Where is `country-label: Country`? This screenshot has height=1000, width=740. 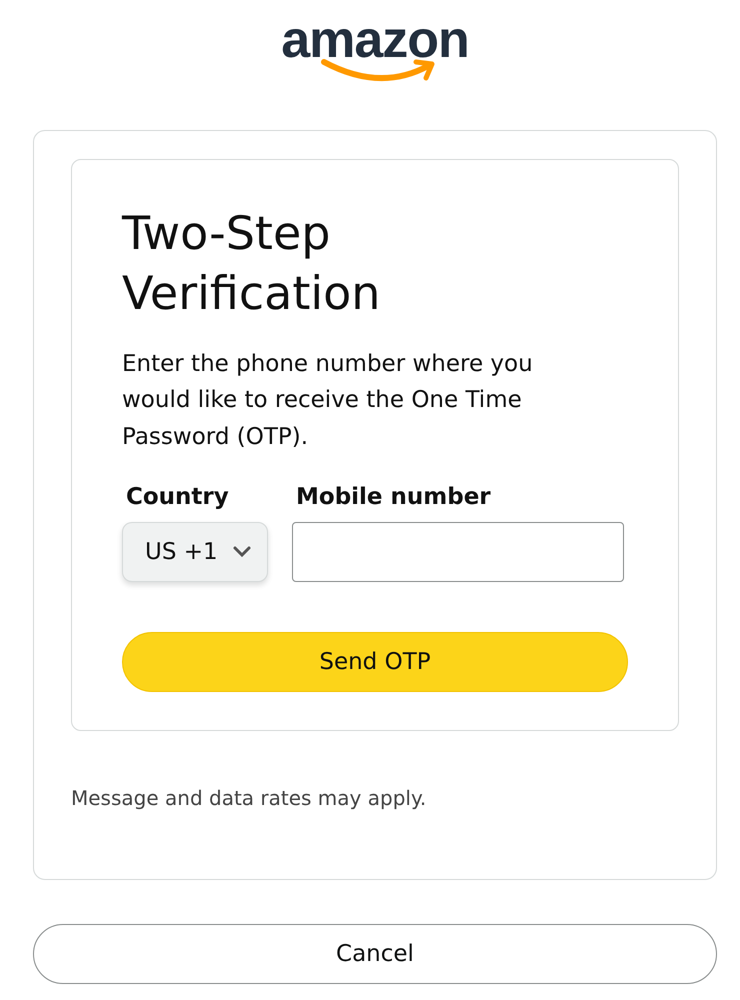 country-label: Country is located at coordinates (177, 497).